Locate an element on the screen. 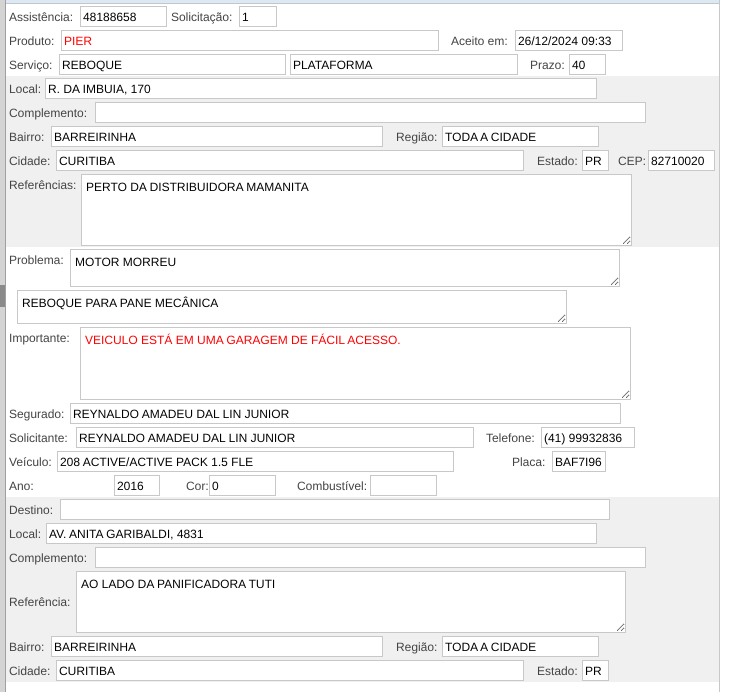 The width and height of the screenshot is (731, 692). text-field: PIER is located at coordinates (250, 40).